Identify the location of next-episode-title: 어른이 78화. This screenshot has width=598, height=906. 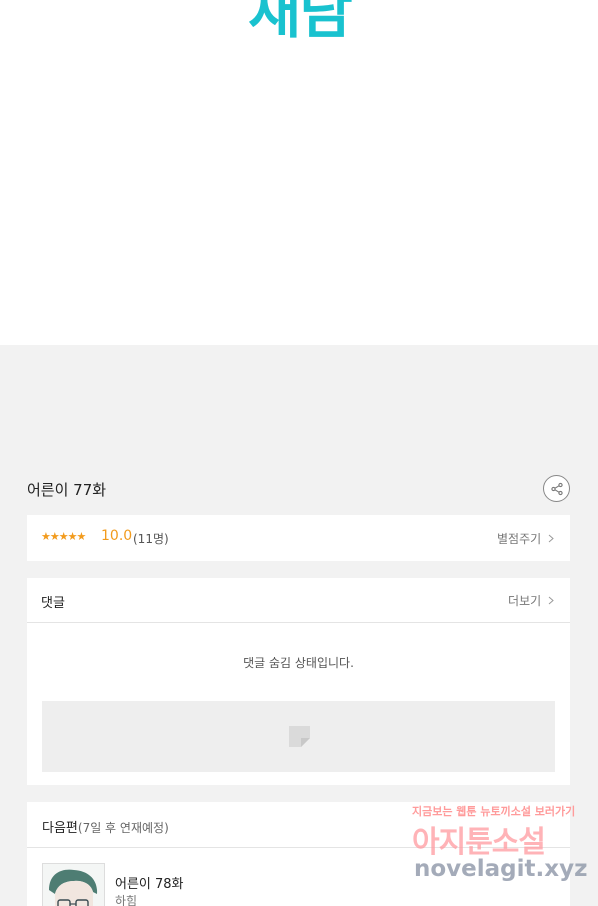
(149, 882).